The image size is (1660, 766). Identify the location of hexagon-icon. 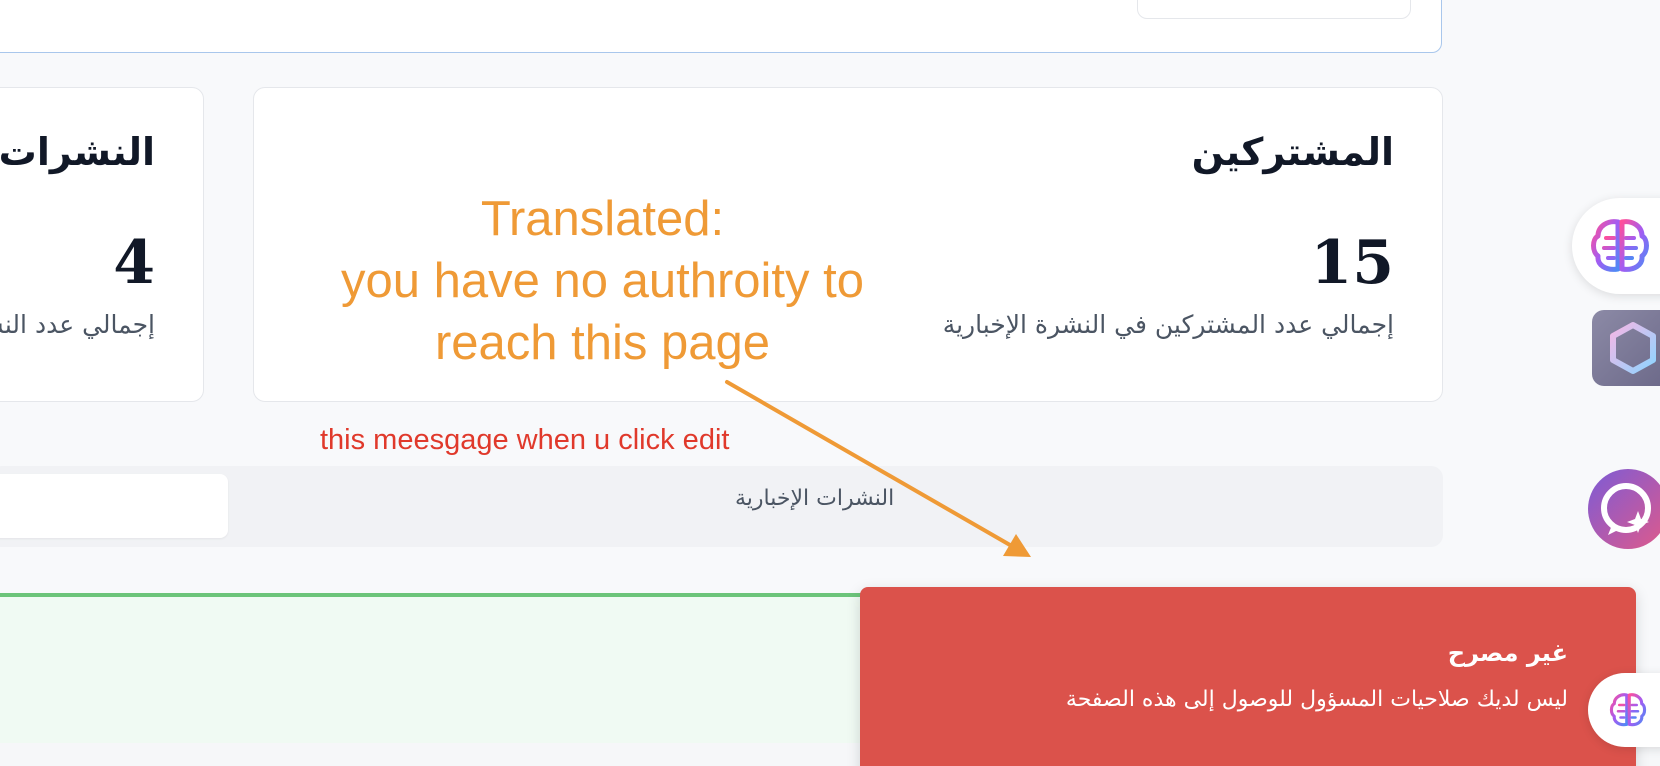
(1633, 348).